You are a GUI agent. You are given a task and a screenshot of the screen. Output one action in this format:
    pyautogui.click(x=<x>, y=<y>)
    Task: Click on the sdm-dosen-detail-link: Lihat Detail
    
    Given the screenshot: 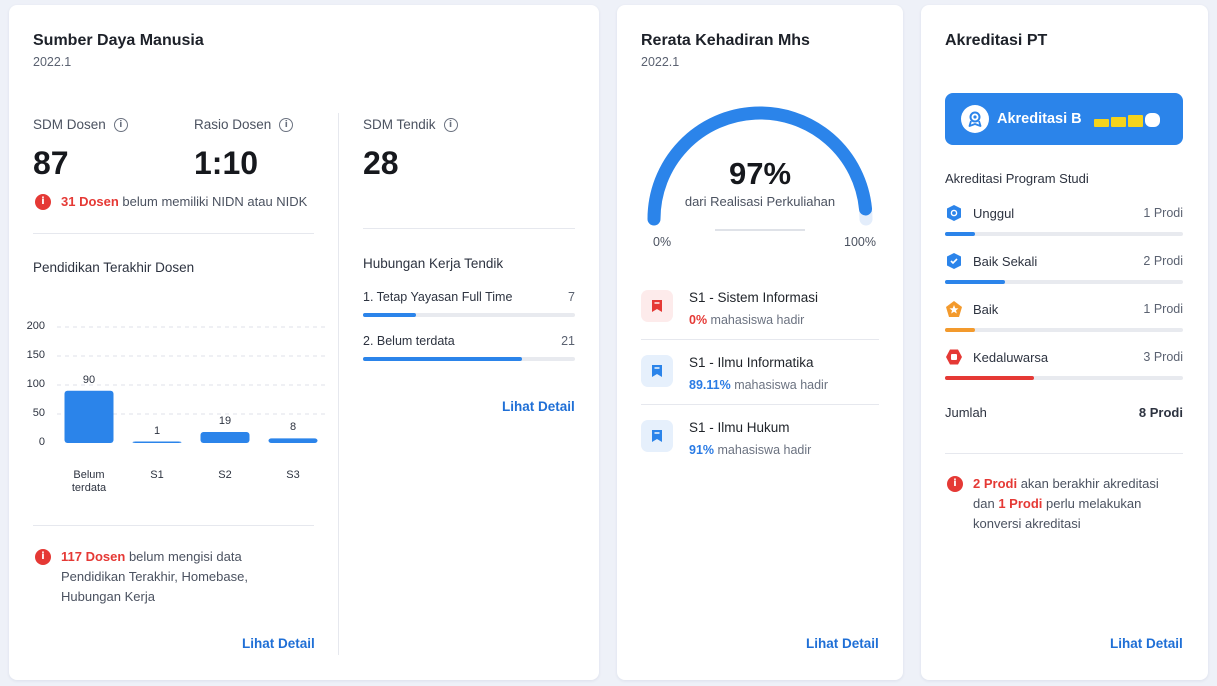 What is the action you would take?
    pyautogui.click(x=278, y=643)
    